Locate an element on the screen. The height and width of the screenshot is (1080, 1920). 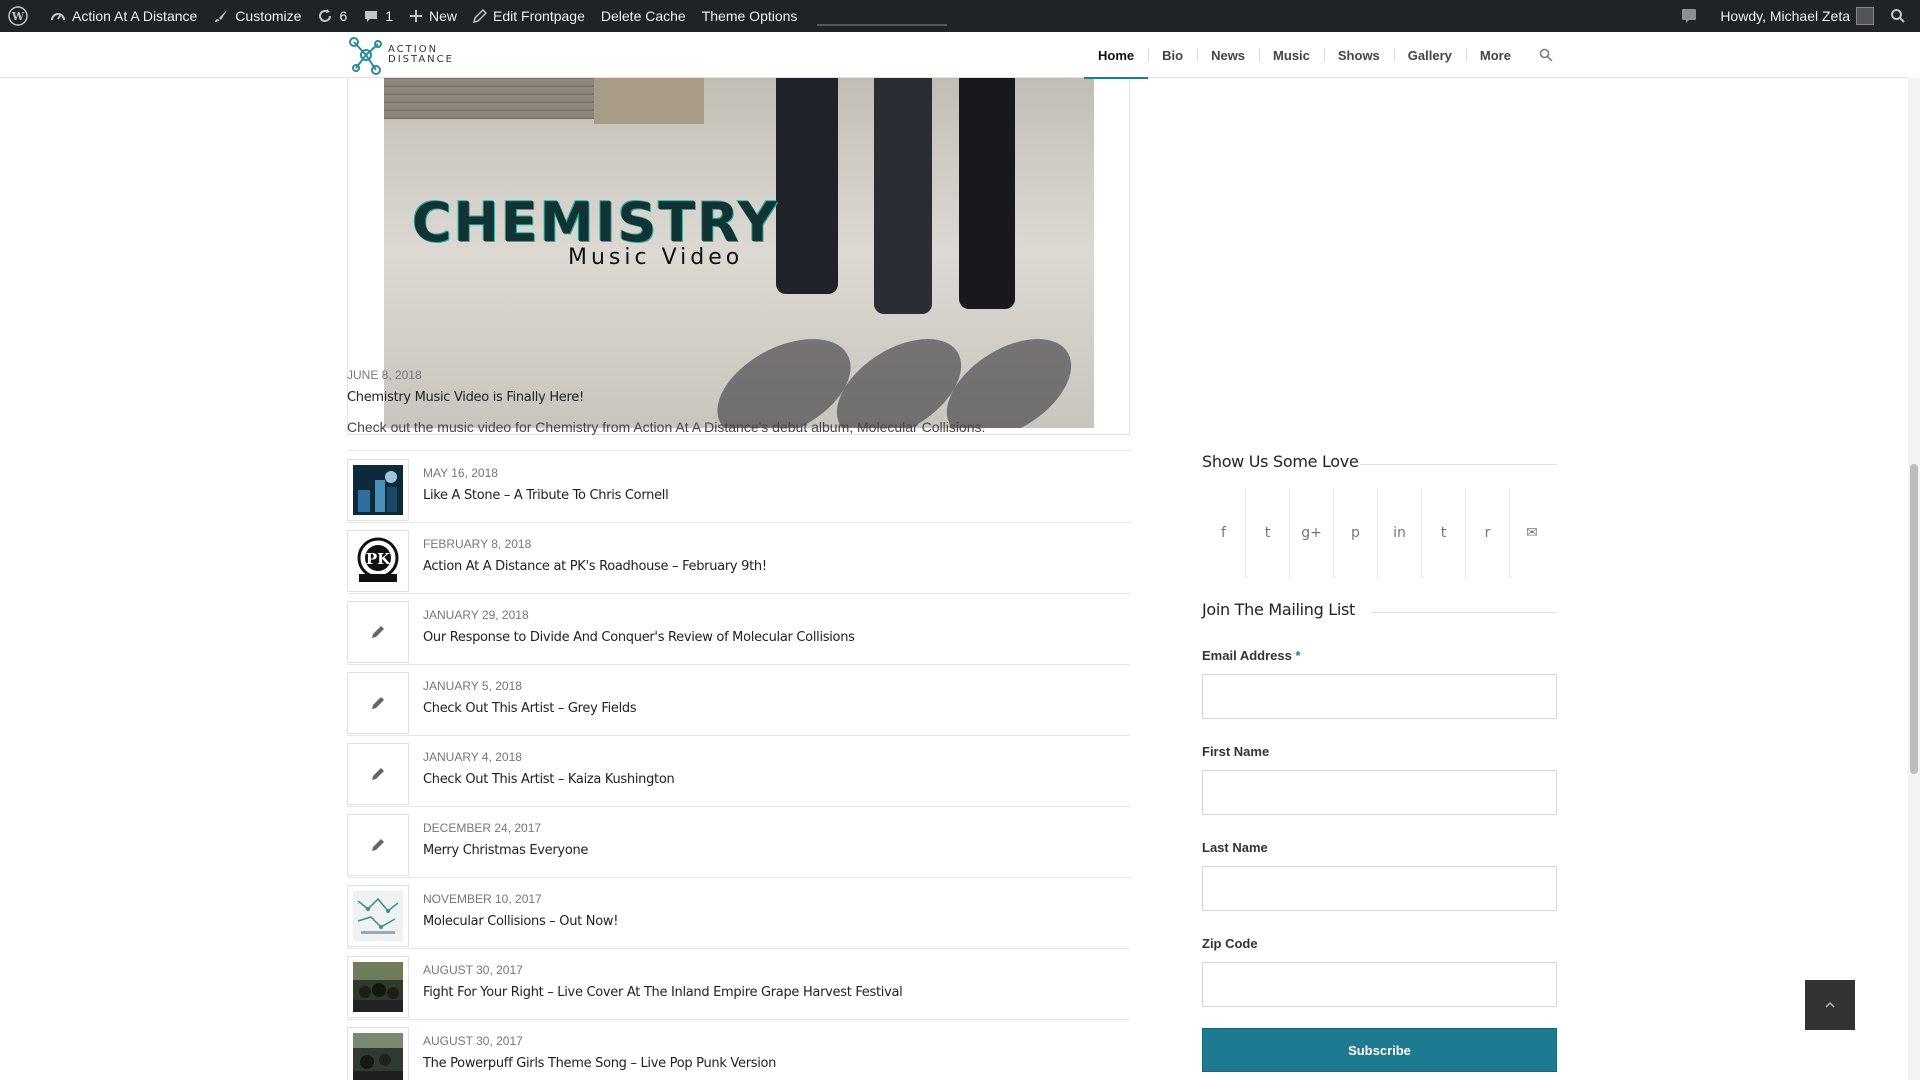
pk-roadhouse-logo-icon: PK is located at coordinates (378, 559).